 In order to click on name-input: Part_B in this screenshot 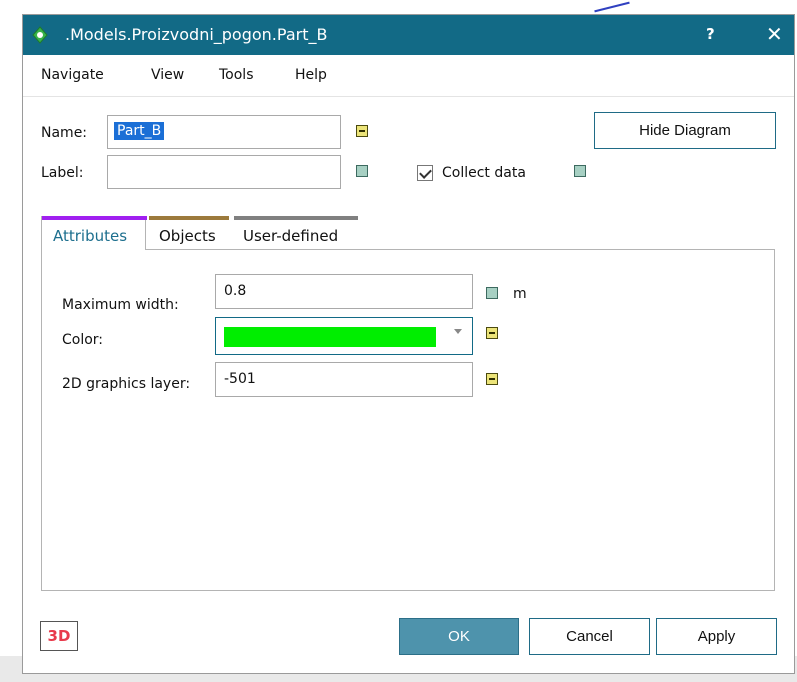, I will do `click(224, 132)`.